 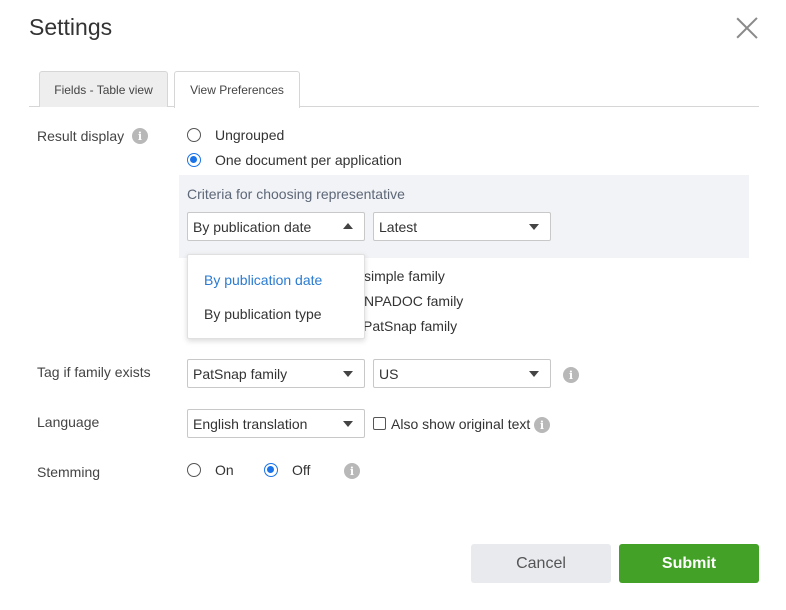 What do you see at coordinates (263, 314) in the screenshot?
I see `dropdown-option-publication-type: By publication type` at bounding box center [263, 314].